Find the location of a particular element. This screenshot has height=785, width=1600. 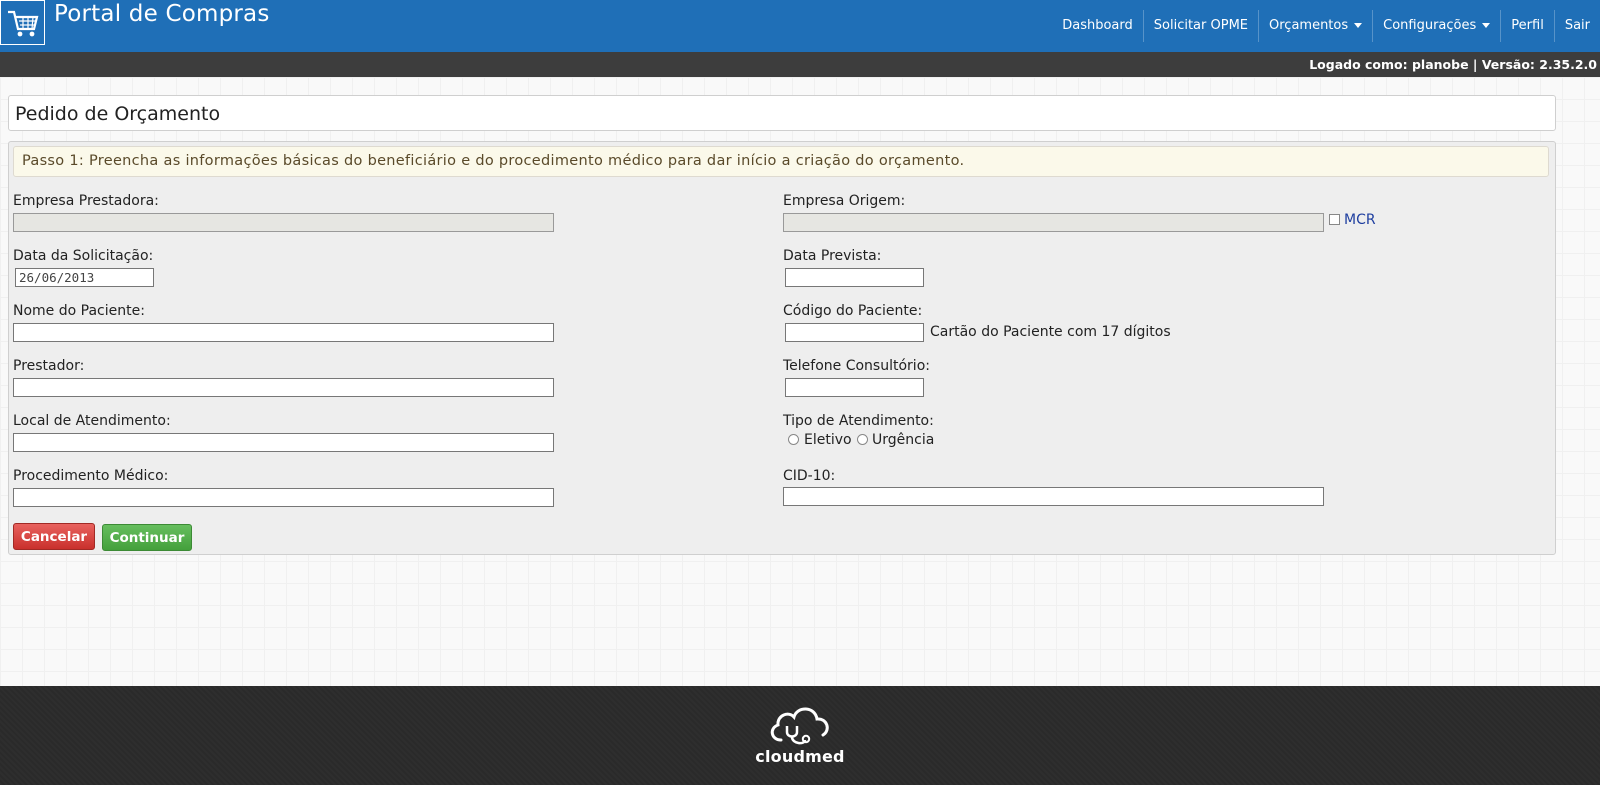

procedimento-medico-field is located at coordinates (283, 497).